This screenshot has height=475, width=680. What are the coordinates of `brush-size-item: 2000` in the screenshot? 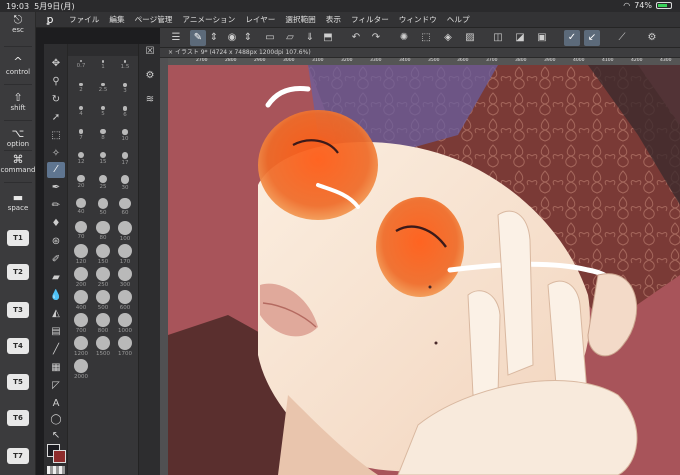 It's located at (81, 369).